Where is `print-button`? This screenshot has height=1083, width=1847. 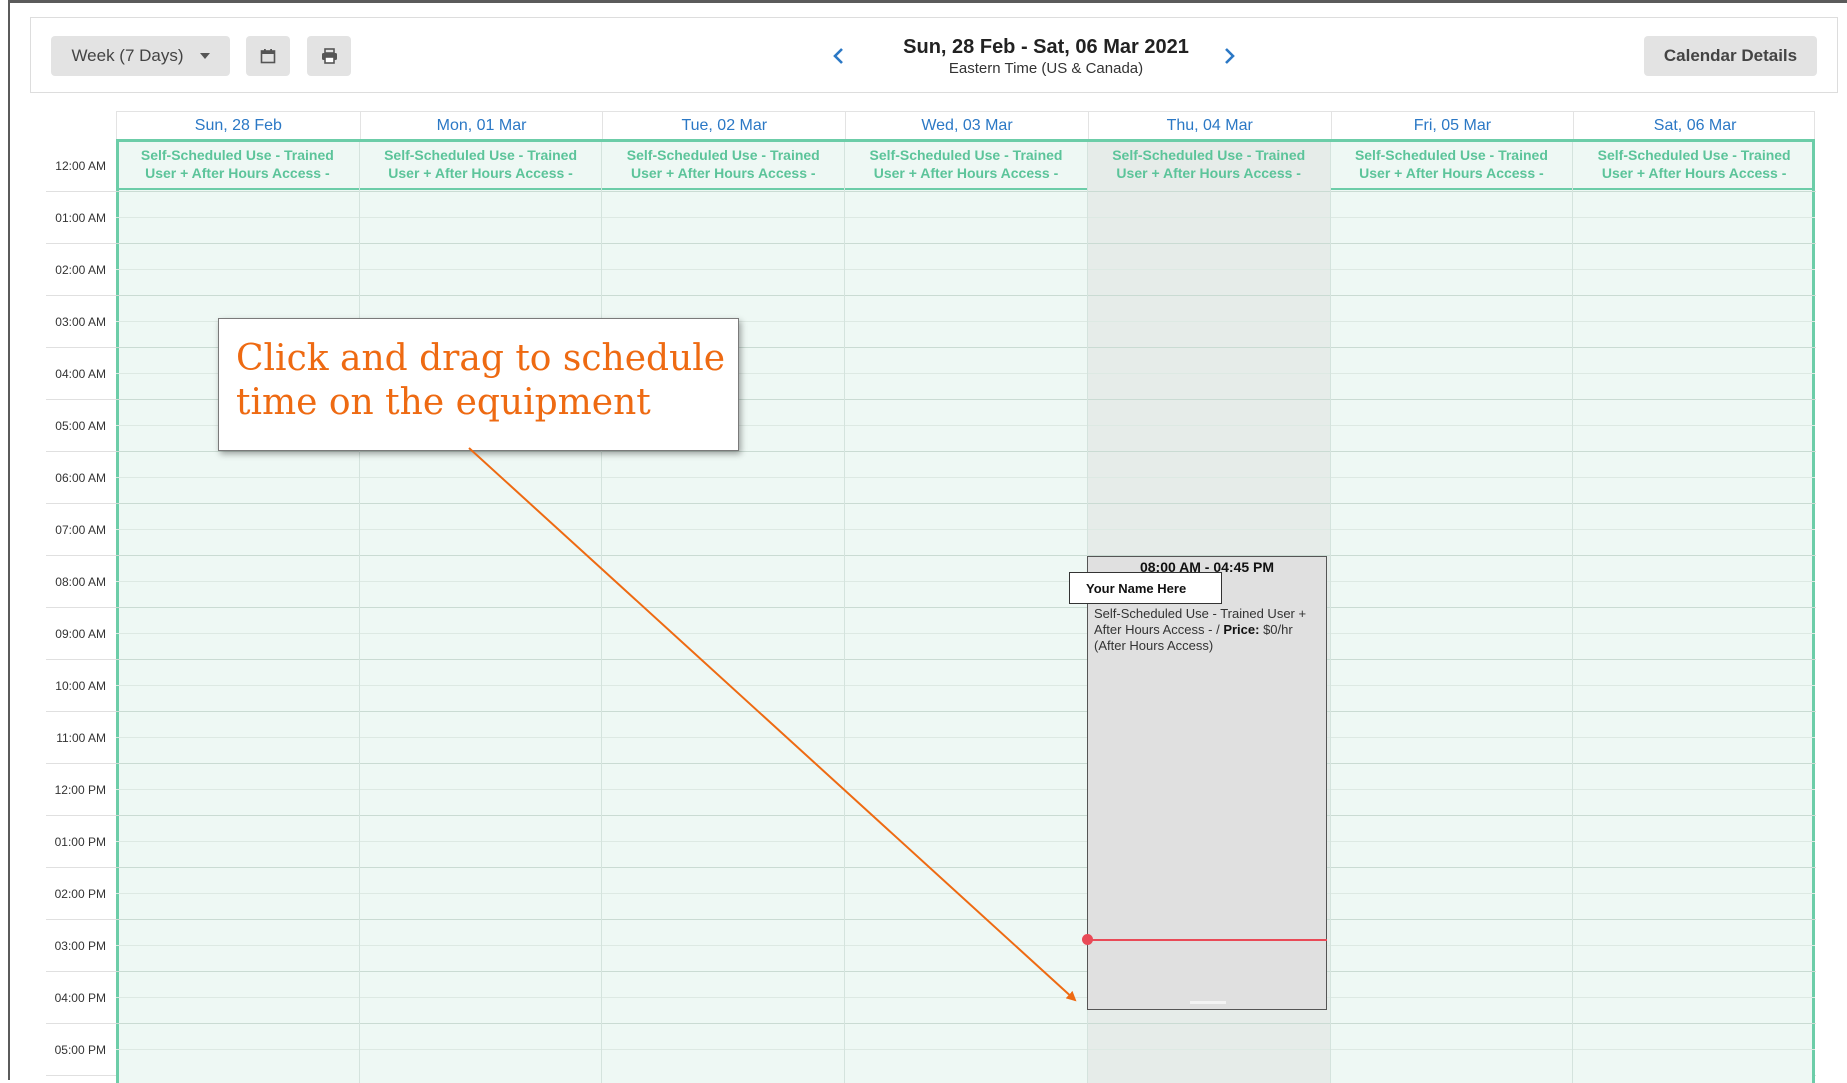 print-button is located at coordinates (329, 56).